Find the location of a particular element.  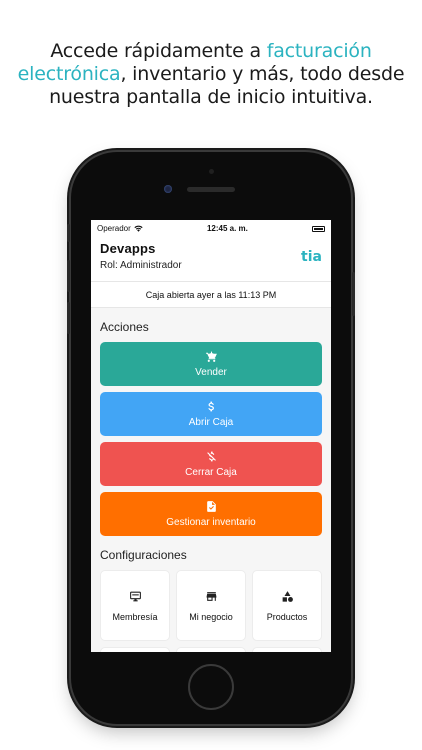

mute-switch is located at coordinates (68, 233).